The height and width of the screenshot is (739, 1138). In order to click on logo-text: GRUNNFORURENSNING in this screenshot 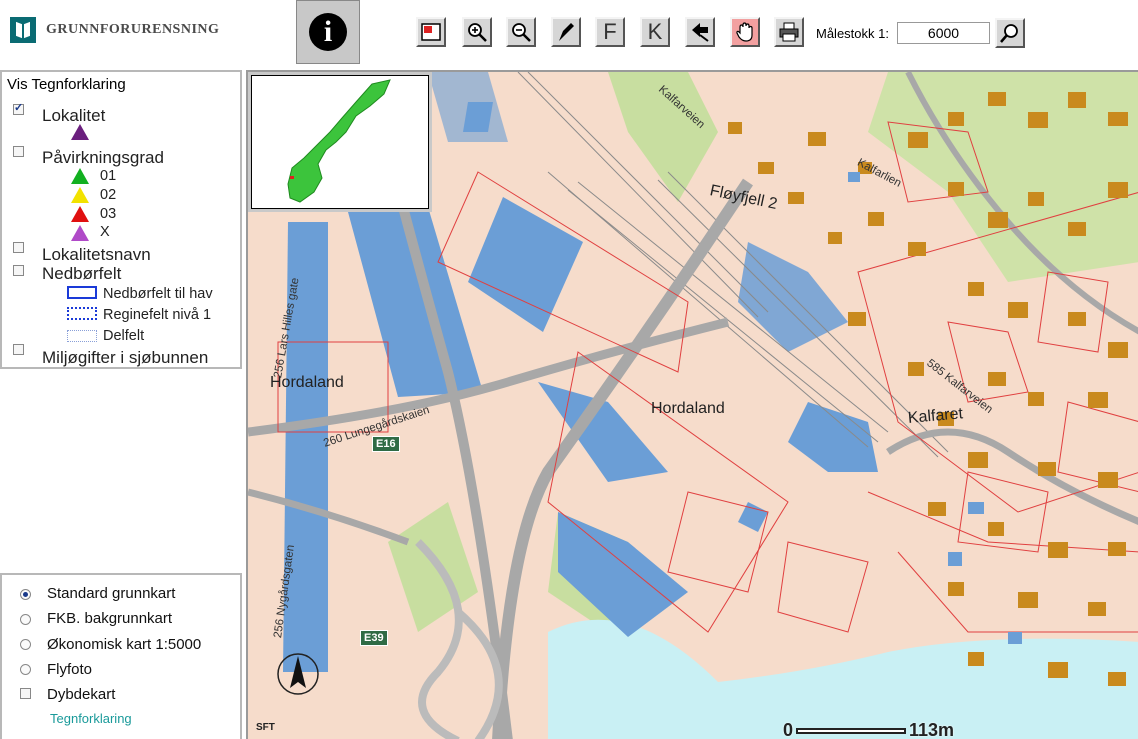, I will do `click(133, 29)`.